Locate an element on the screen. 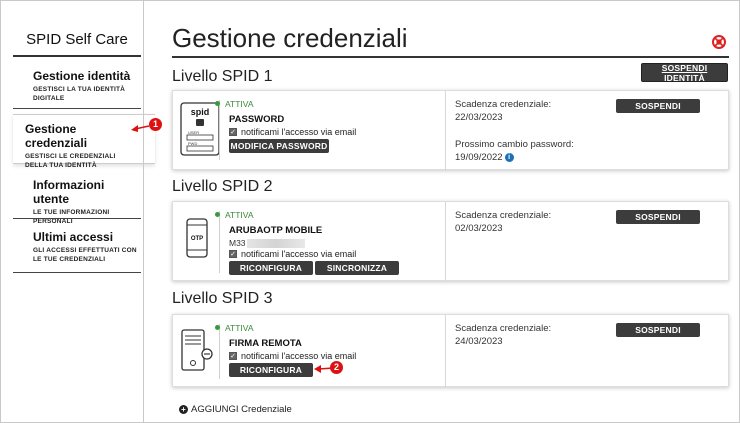  level-1-title: Livello SPID 1 is located at coordinates (222, 76).